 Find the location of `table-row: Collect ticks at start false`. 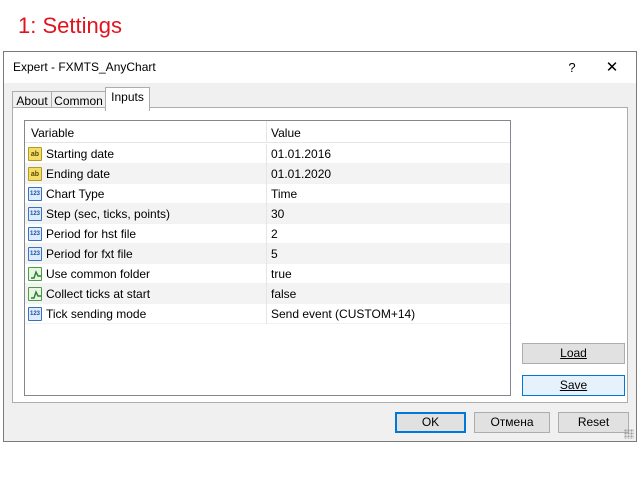

table-row: Collect ticks at start false is located at coordinates (267, 294).